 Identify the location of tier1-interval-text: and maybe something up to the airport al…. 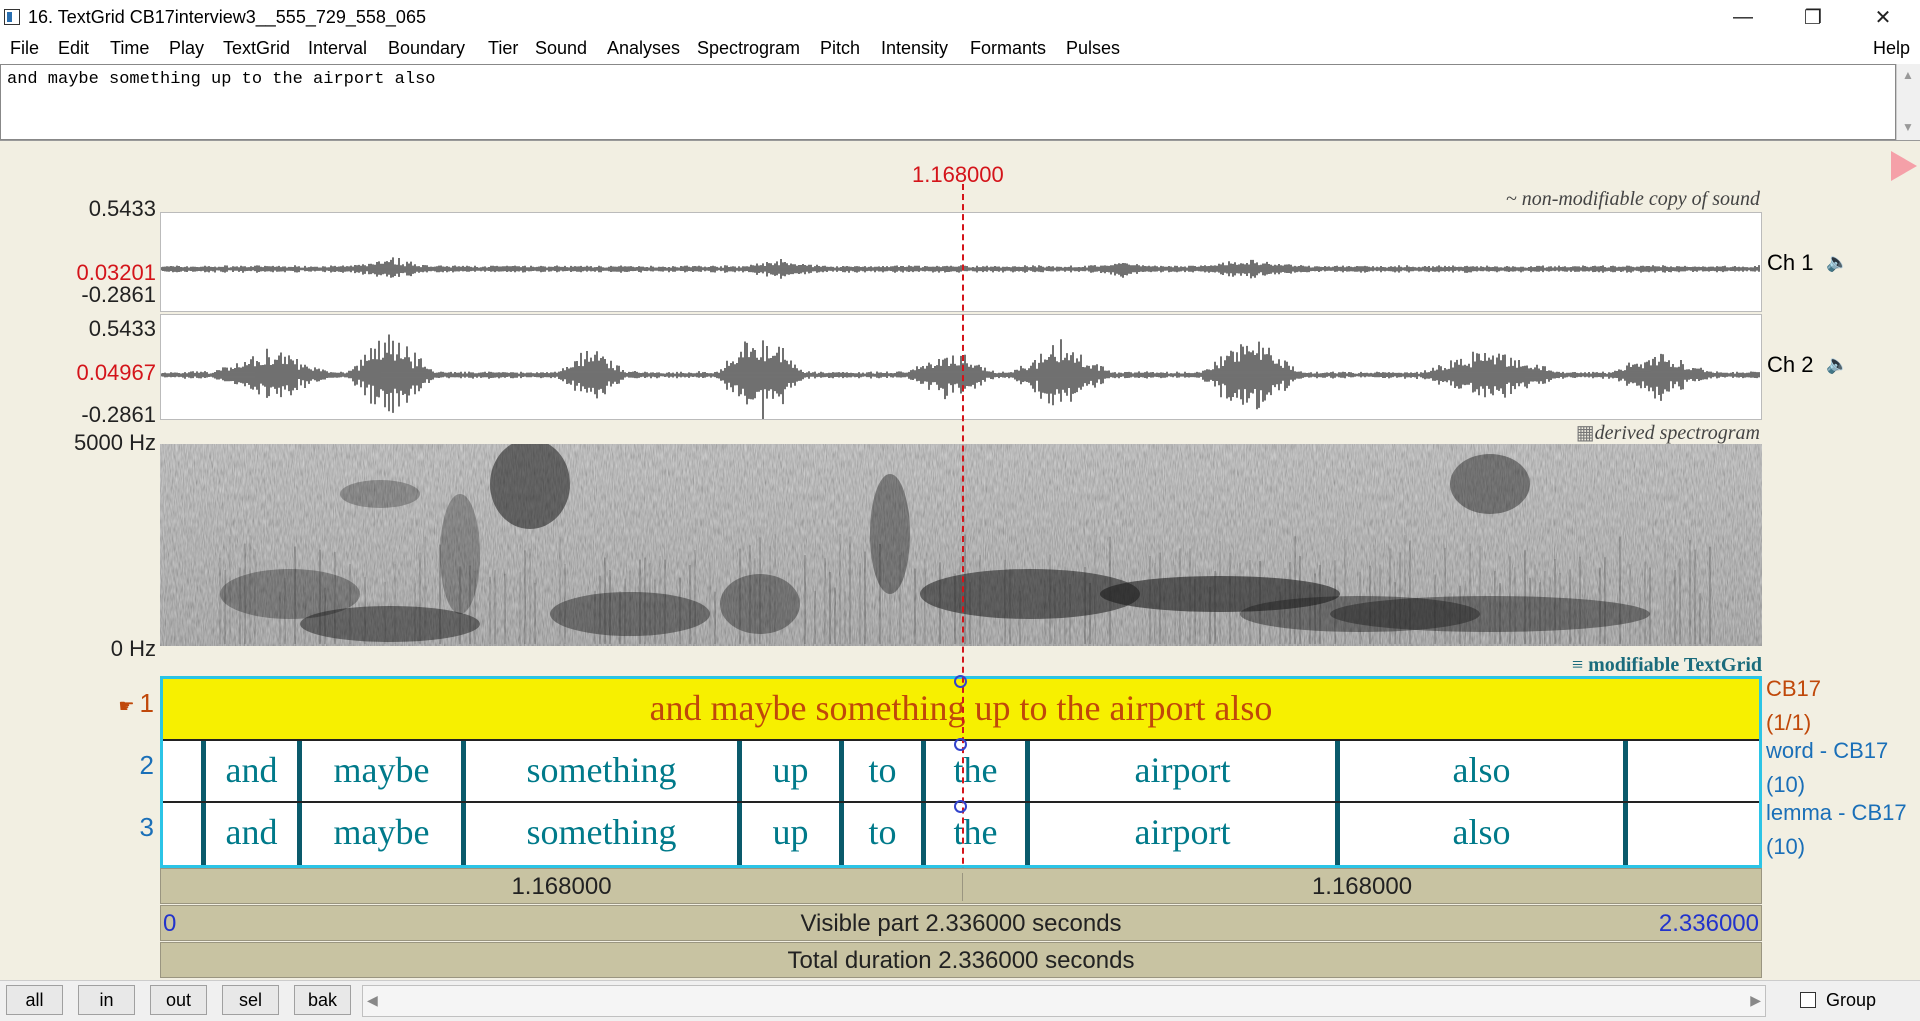
(961, 708).